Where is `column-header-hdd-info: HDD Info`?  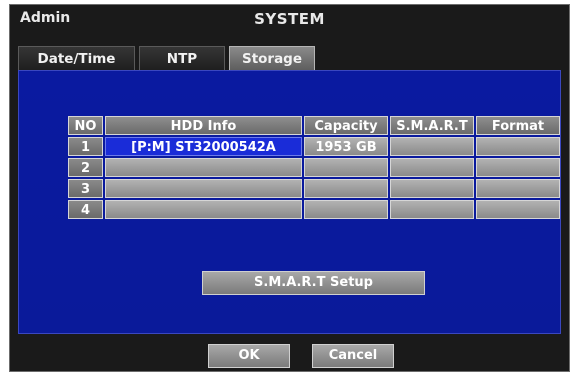
column-header-hdd-info: HDD Info is located at coordinates (203, 125).